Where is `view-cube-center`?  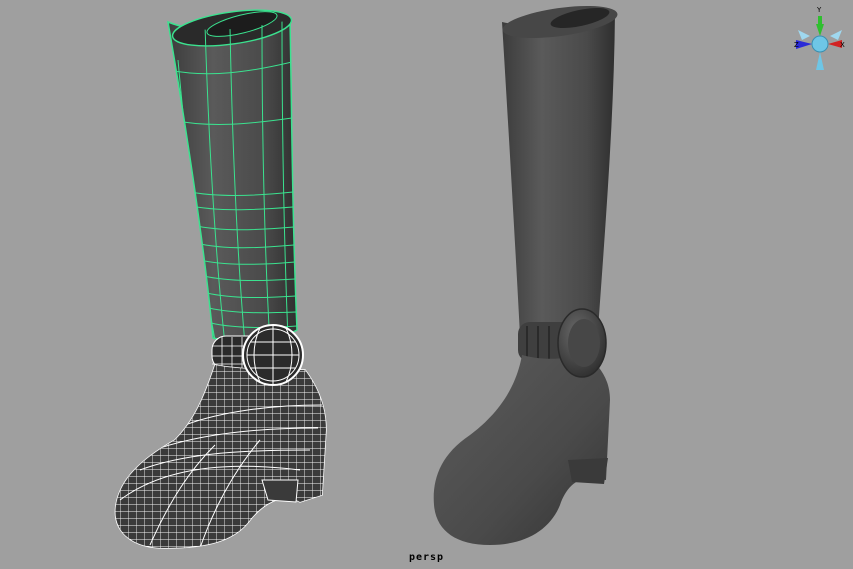
view-cube-center is located at coordinates (820, 44).